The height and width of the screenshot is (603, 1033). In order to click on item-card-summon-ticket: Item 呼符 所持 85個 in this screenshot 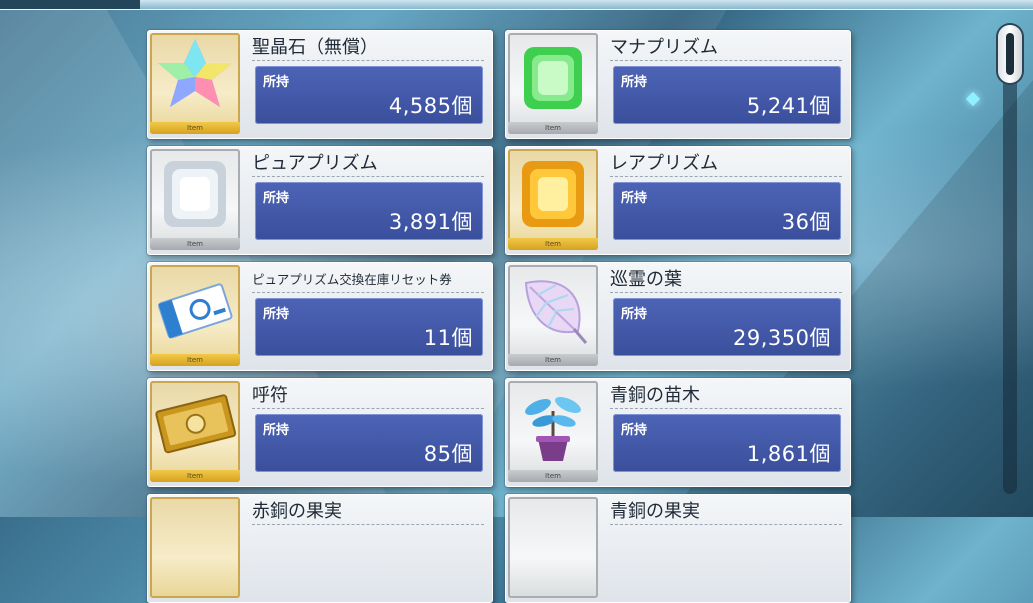, I will do `click(320, 432)`.